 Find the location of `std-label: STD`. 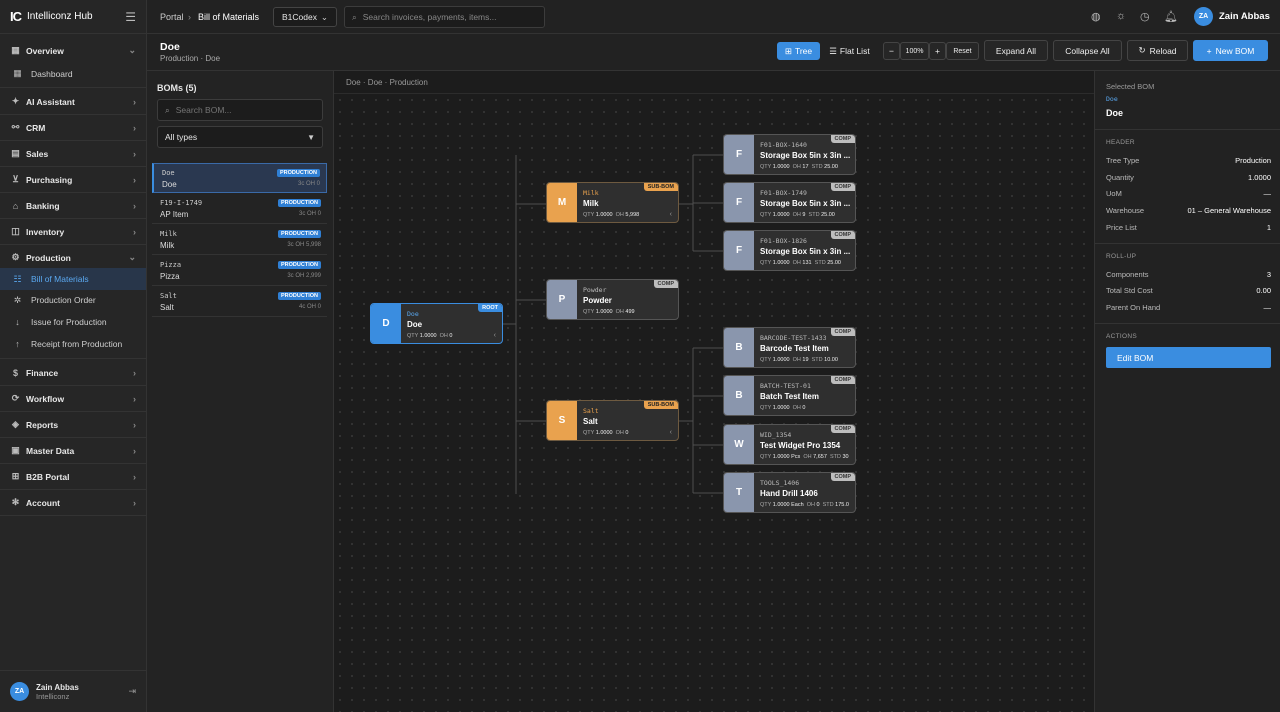

std-label: STD is located at coordinates (820, 263).